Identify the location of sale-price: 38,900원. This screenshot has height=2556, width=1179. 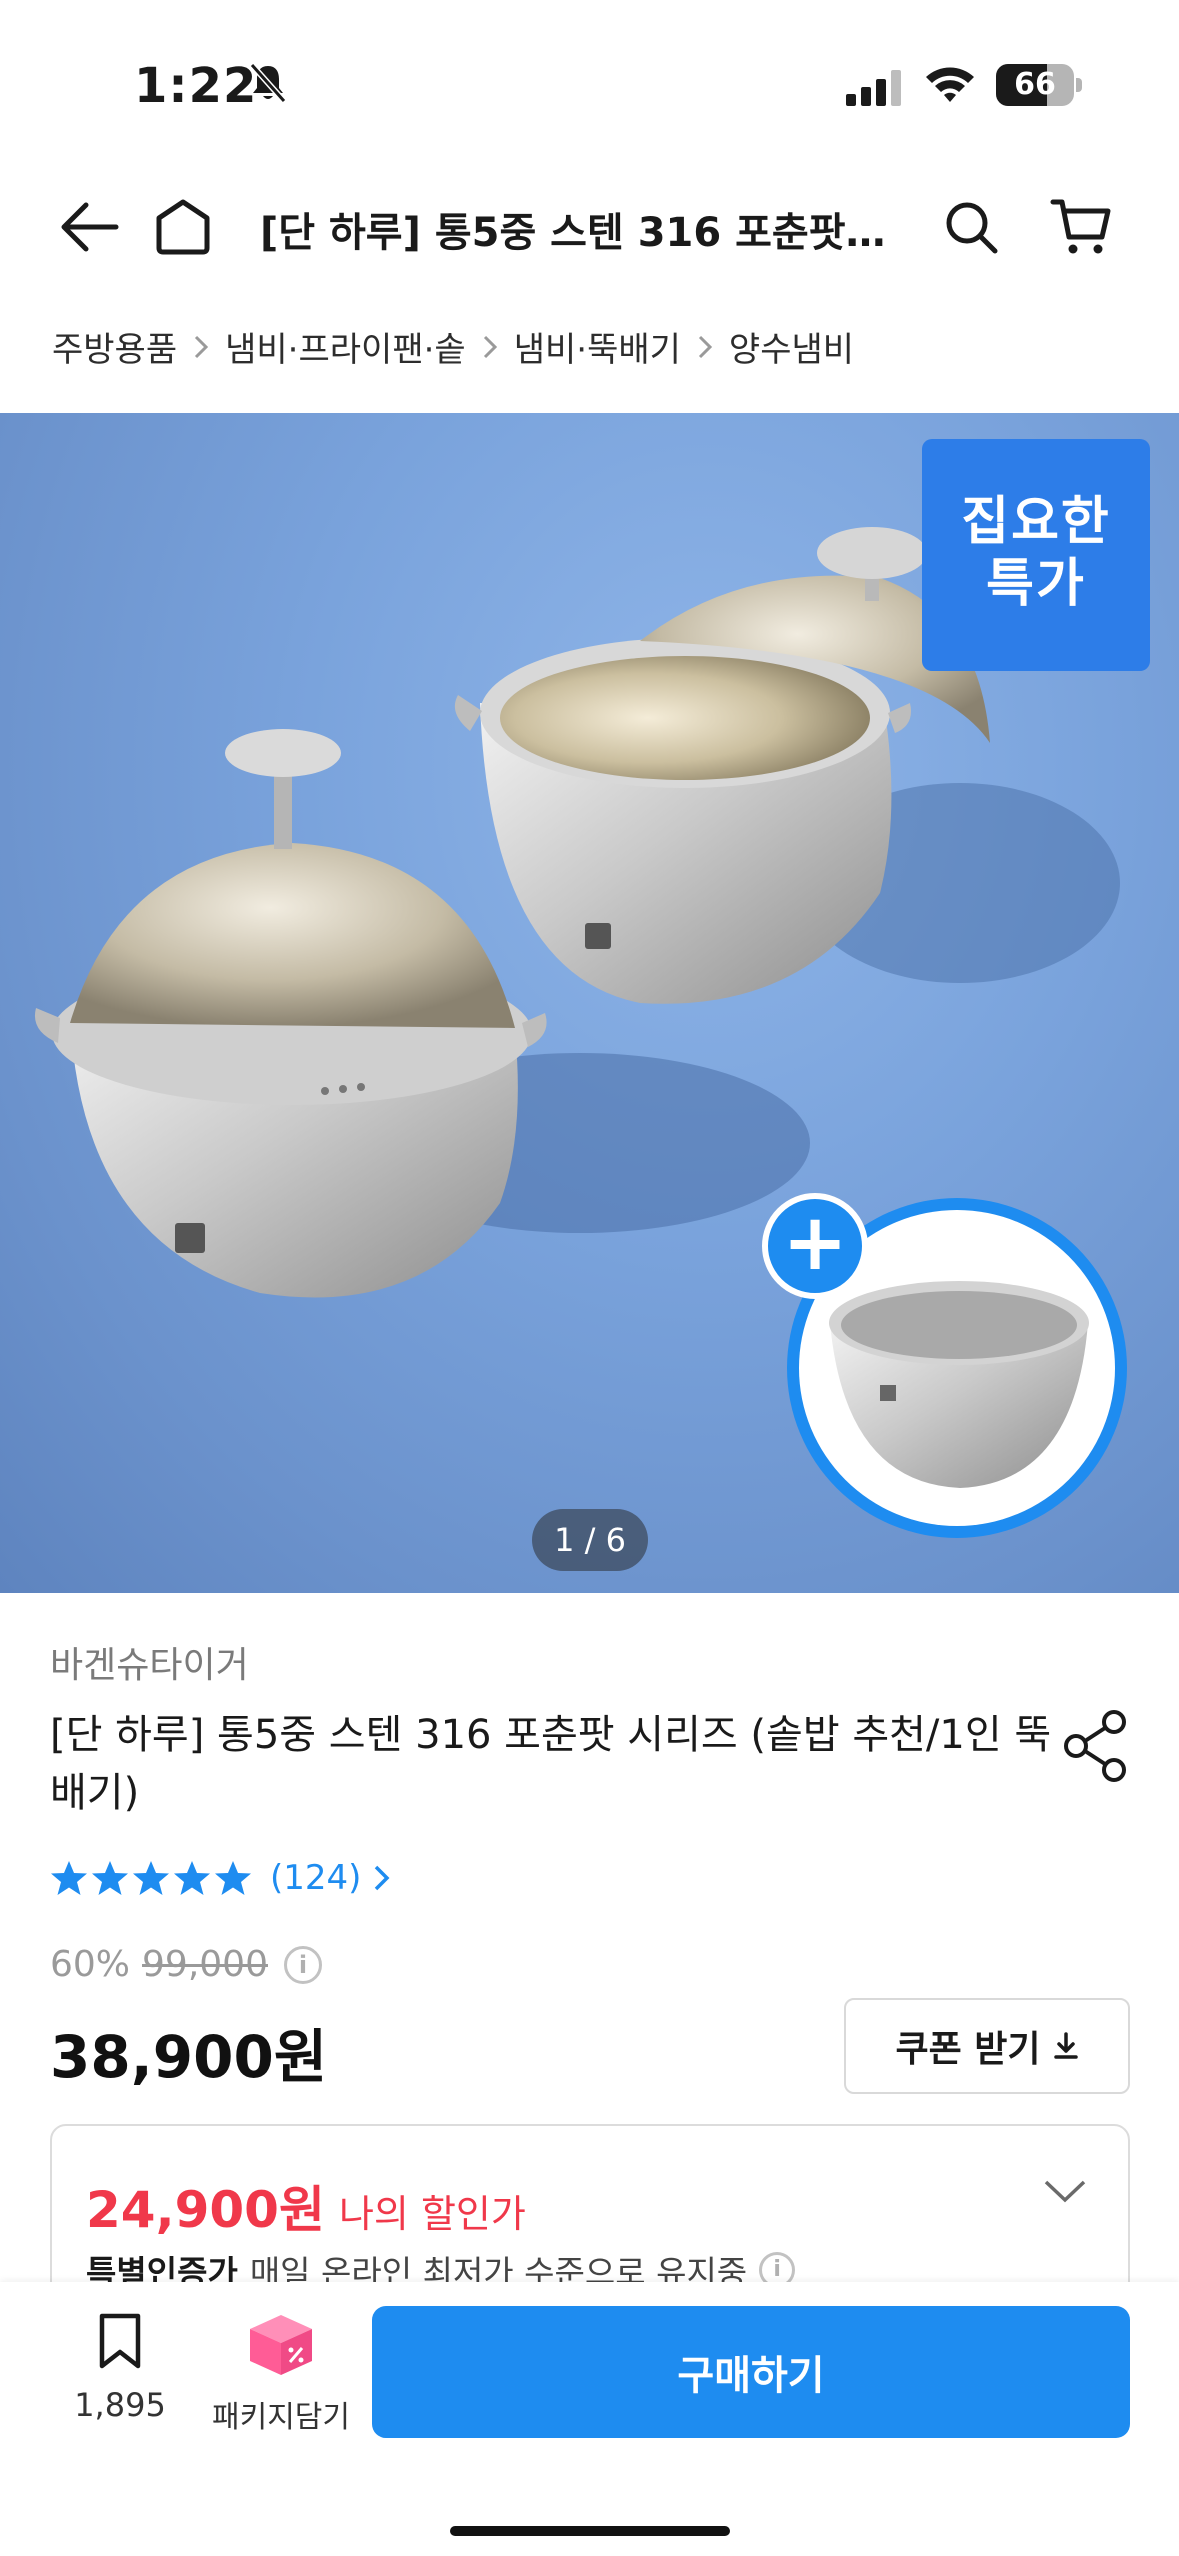
(189, 2057).